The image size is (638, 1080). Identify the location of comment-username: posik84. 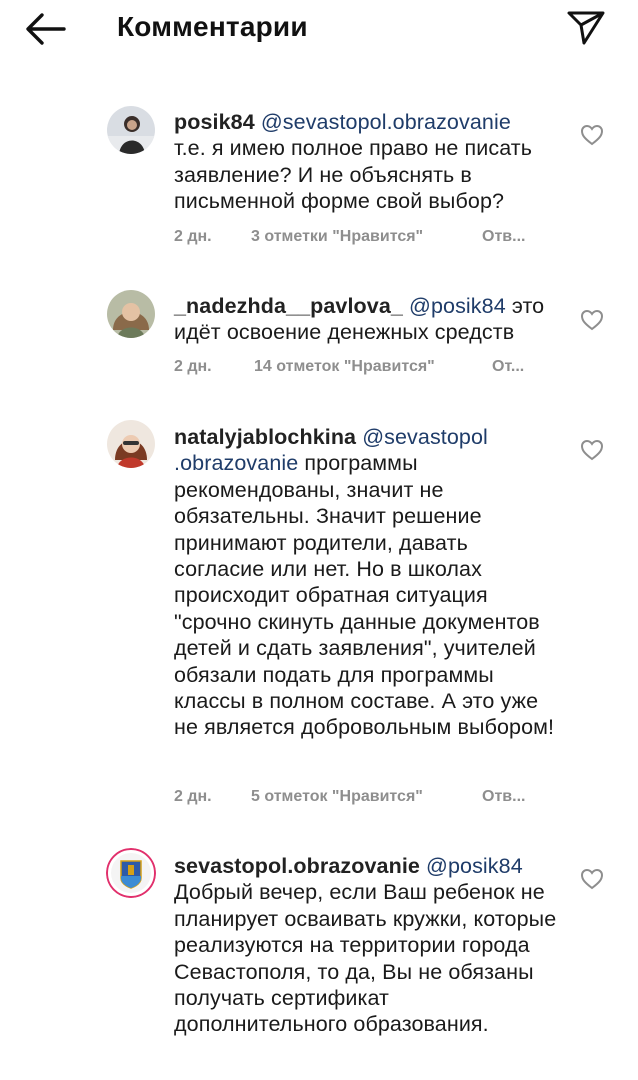
(214, 122).